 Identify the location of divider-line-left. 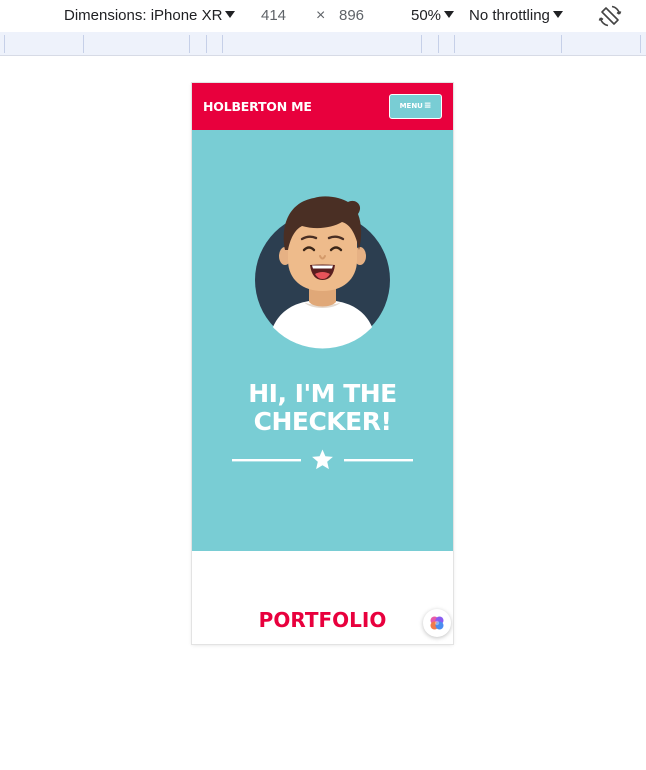
(266, 460).